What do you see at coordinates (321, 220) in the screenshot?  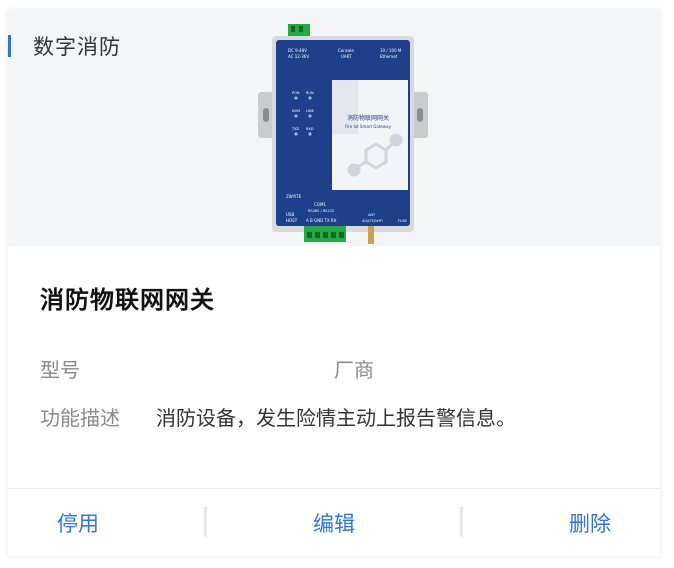 I see `svg-text: A B GND TX RX` at bounding box center [321, 220].